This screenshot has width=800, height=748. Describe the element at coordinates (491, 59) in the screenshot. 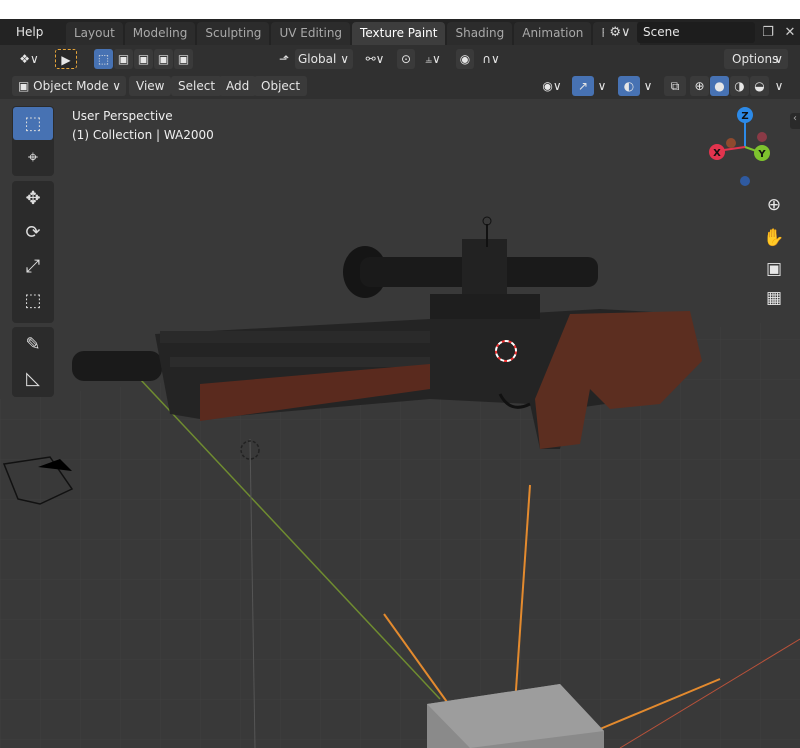

I see `falloff-icon: ∩∨` at that location.